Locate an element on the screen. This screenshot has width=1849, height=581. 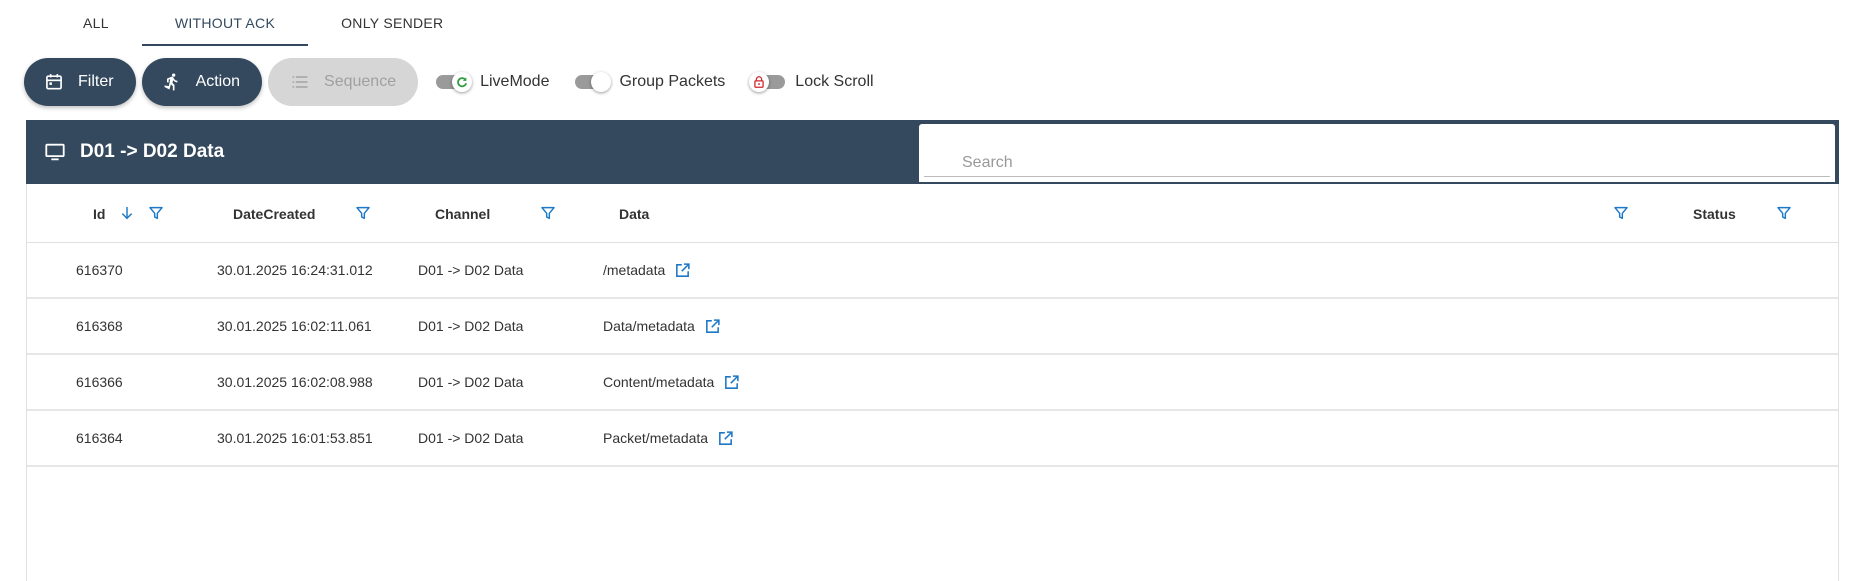
group-packets-toggle: Group Packets is located at coordinates (650, 82).